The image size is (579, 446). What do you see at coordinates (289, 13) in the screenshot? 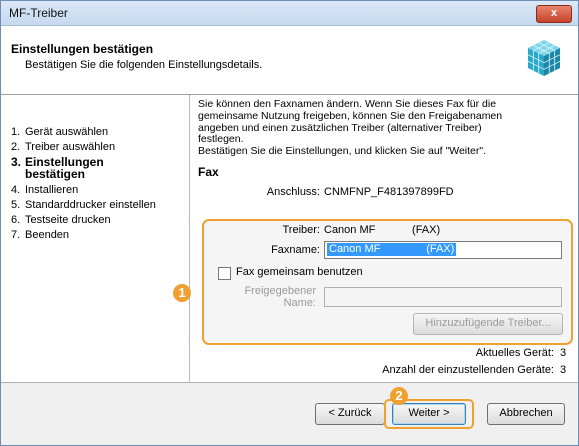
I see `title-bar: MF-Treiber x` at bounding box center [289, 13].